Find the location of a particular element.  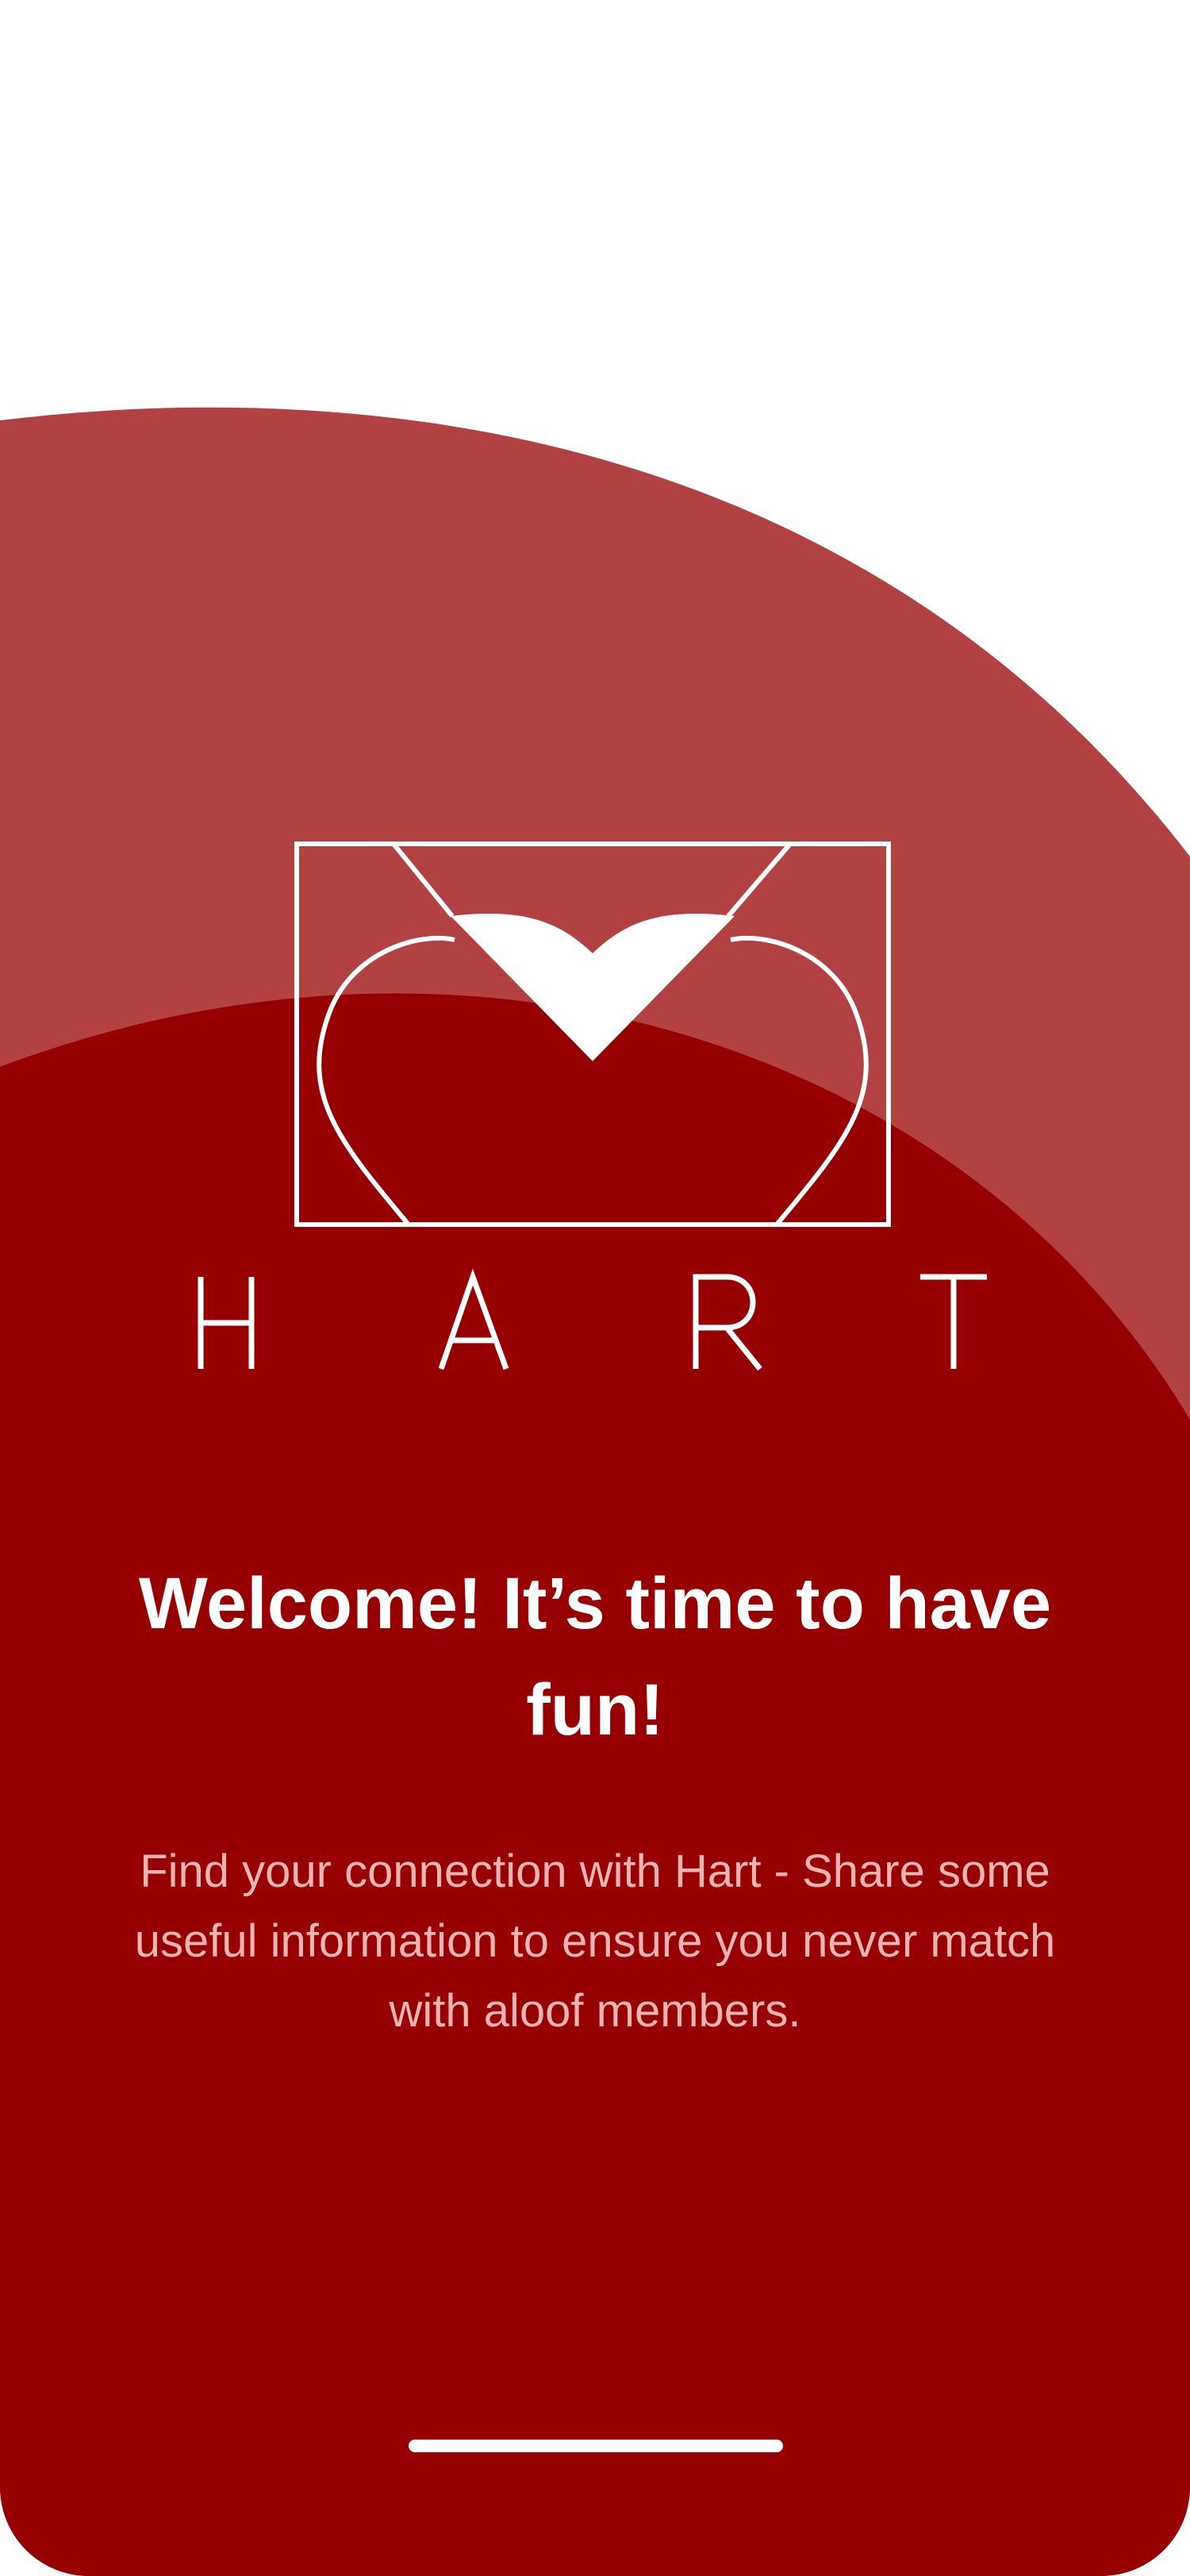

brand-wordmark is located at coordinates (592, 1320).